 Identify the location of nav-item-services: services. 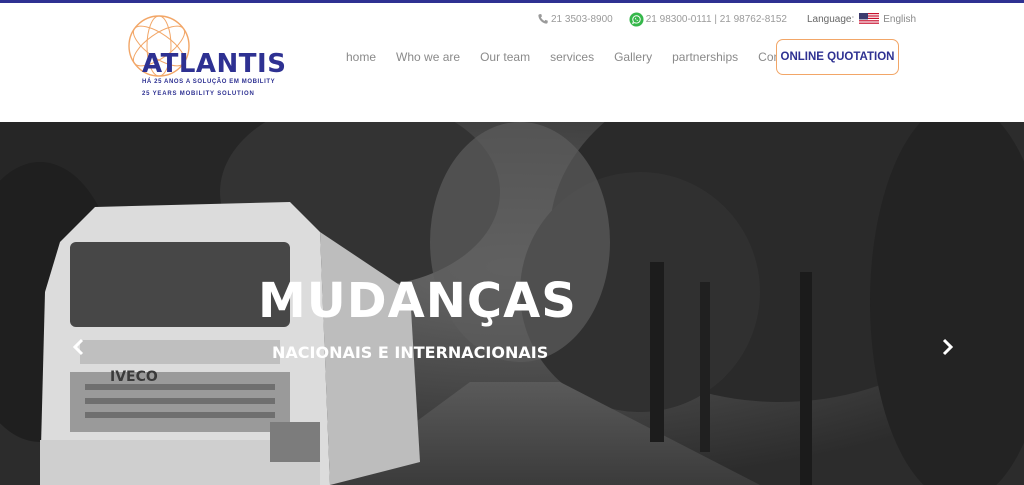
(572, 57).